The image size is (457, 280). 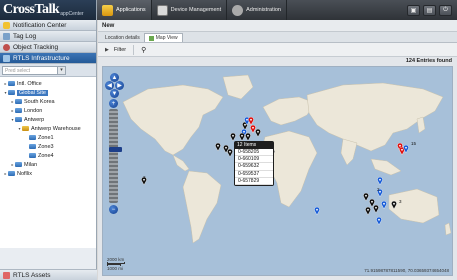 What do you see at coordinates (41, 58) in the screenshot?
I see `nav-label: RTLS Infrastructure` at bounding box center [41, 58].